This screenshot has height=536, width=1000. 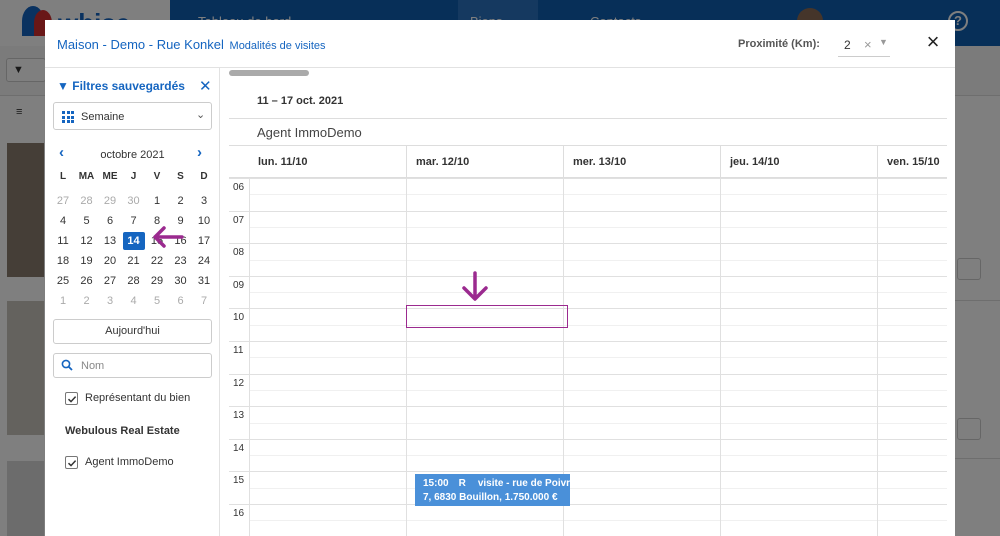 I want to click on close-filters-icon: ✕, so click(x=205, y=86).